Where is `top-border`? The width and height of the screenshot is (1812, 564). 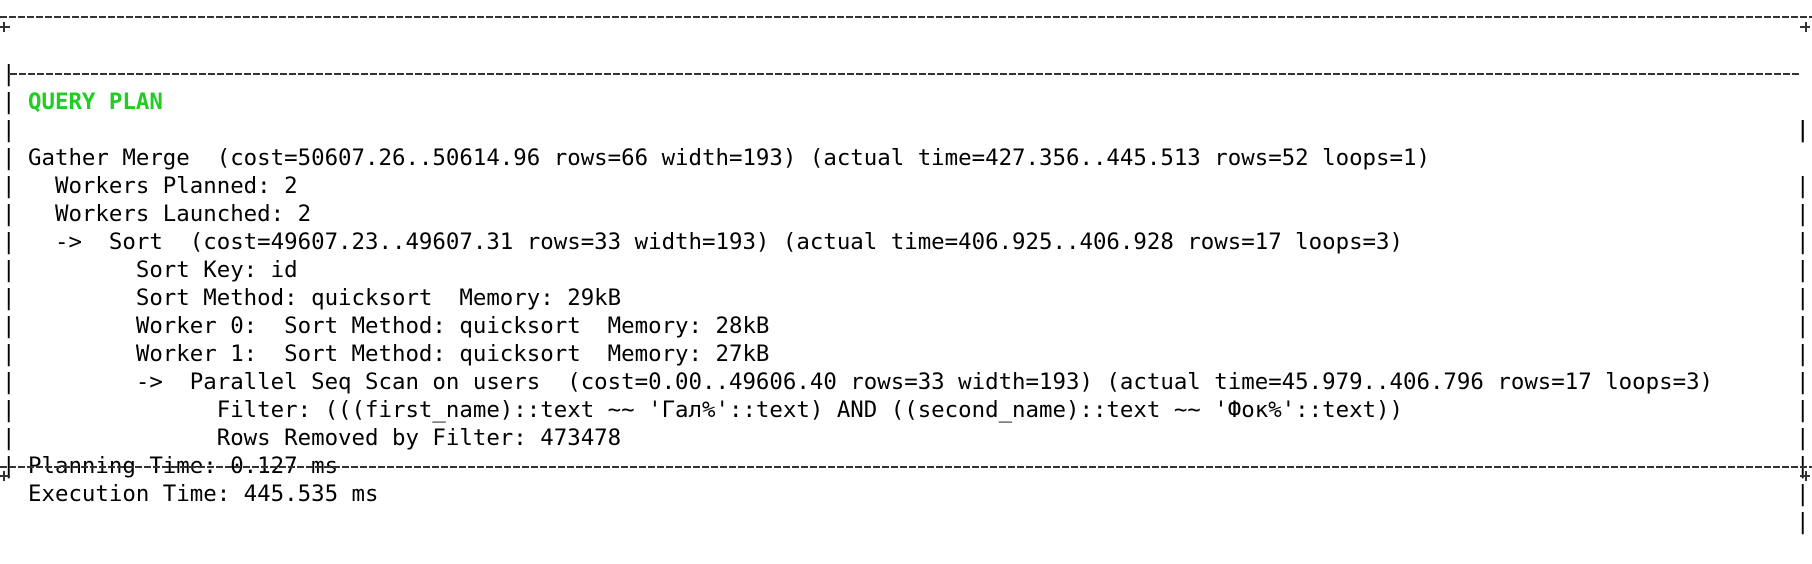 top-border is located at coordinates (906, 17).